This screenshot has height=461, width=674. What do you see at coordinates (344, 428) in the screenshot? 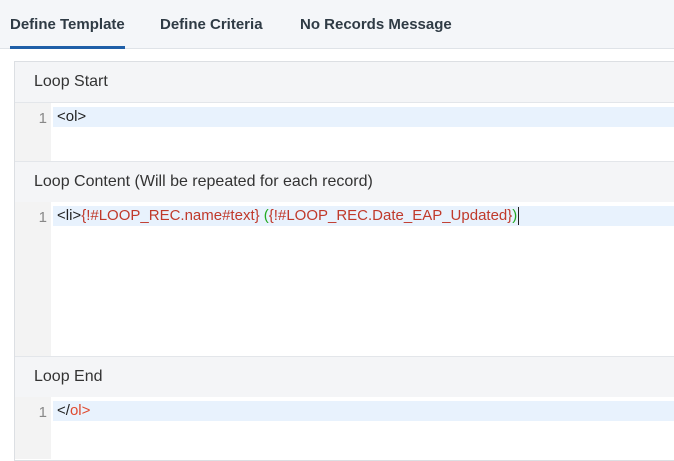
I see `loop-end-editor: 1 </ol>` at bounding box center [344, 428].